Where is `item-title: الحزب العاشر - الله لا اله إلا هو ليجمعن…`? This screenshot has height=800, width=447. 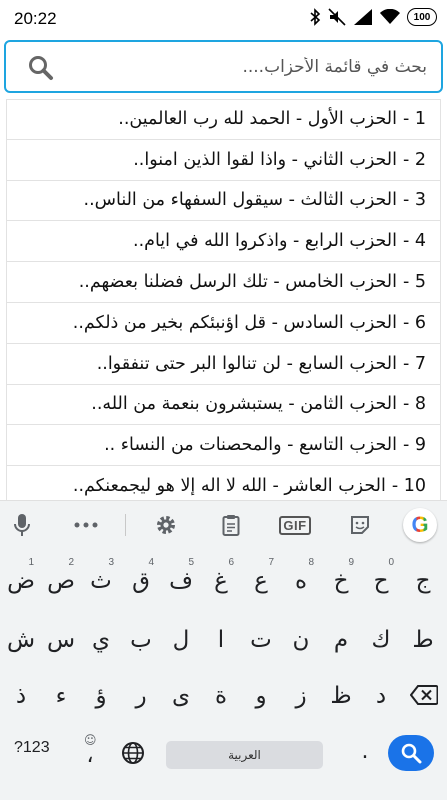 item-title: الحزب العاشر - الله لا اله إلا هو ليجمعن… is located at coordinates (229, 486).